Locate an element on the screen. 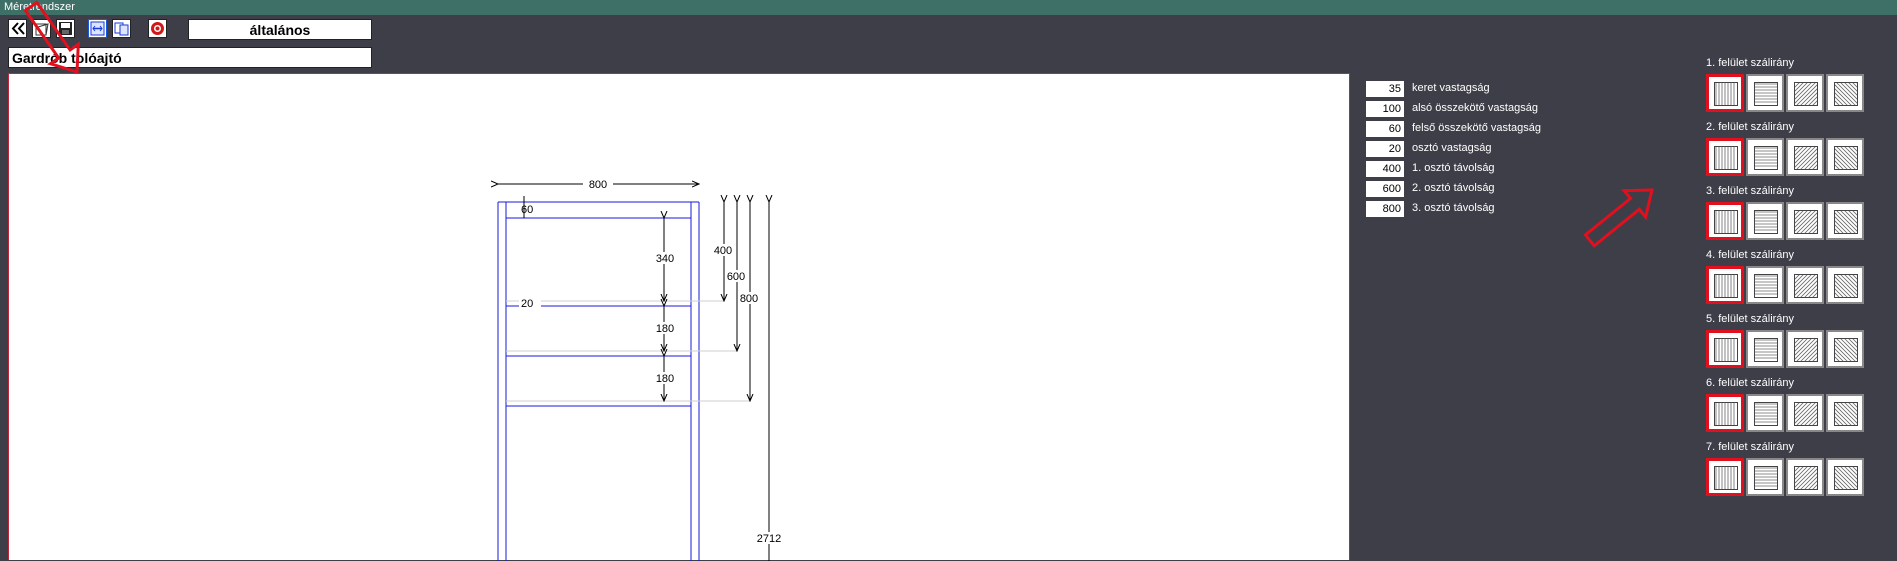  close-icon is located at coordinates (157, 28).